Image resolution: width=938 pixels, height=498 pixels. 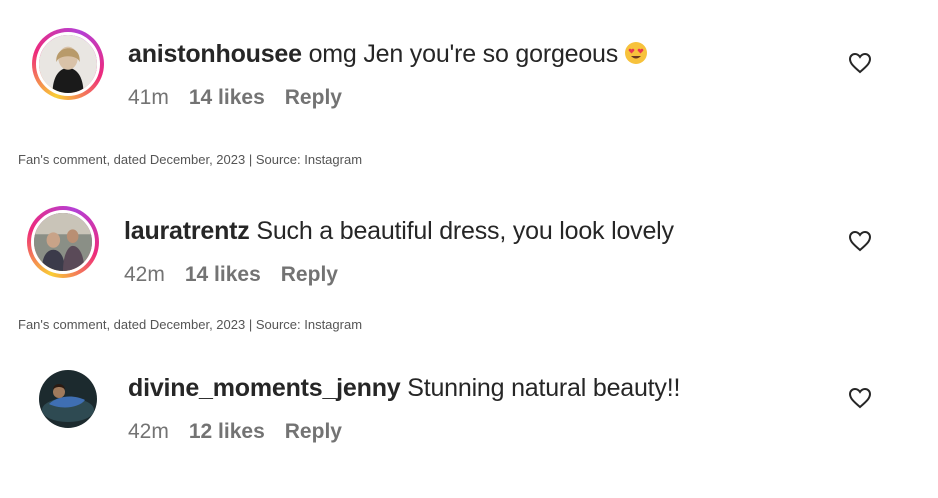 I want to click on comment-text-line: anistonhousee omg Jen you're so gorgeous, so click(x=388, y=54).